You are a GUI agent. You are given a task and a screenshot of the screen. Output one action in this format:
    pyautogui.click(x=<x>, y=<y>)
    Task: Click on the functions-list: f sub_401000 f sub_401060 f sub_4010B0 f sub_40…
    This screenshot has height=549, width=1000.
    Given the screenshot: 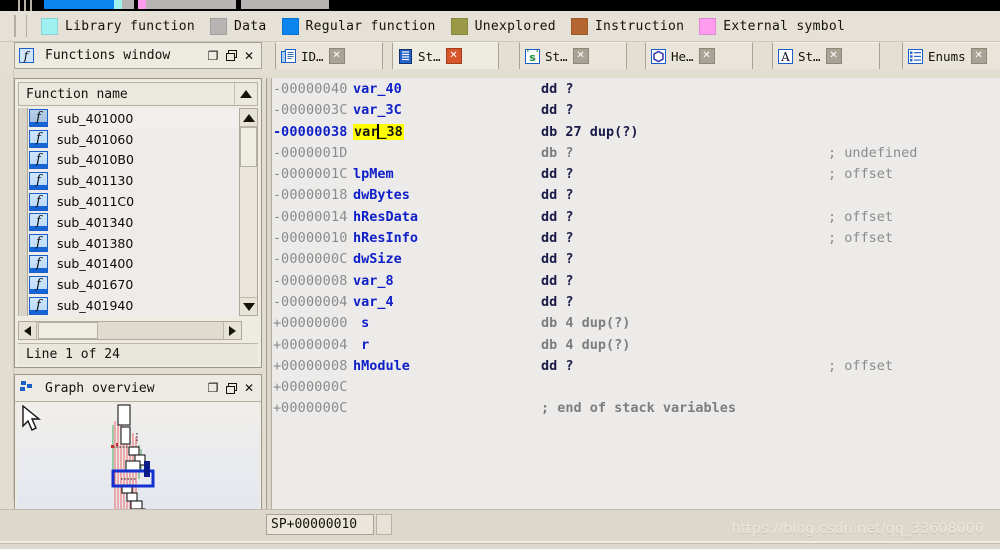 What is the action you would take?
    pyautogui.click(x=130, y=212)
    